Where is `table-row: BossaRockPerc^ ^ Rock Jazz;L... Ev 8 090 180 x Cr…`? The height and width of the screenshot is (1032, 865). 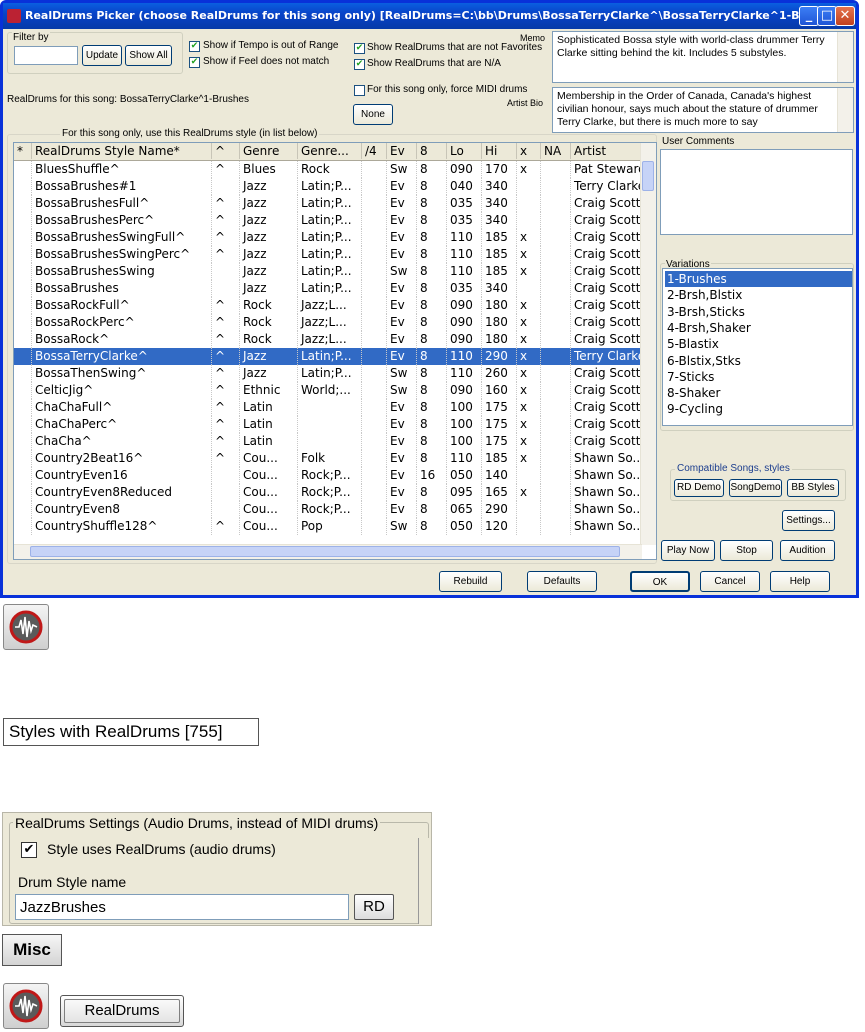
table-row: BossaRockPerc^ ^ Rock Jazz;L... Ev 8 090 180 x Cr… is located at coordinates (335, 322).